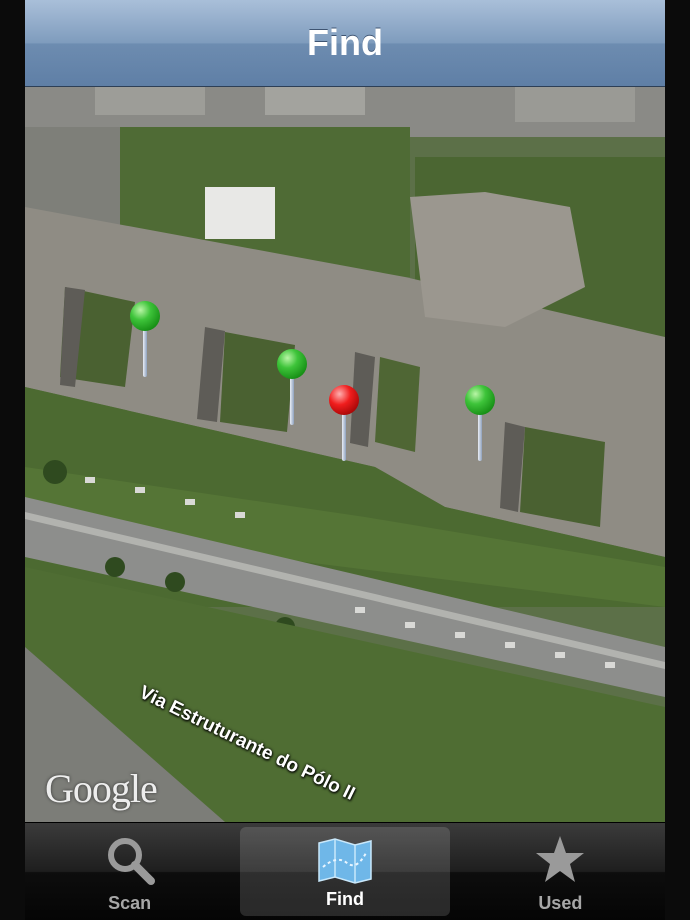 The width and height of the screenshot is (690, 920). Describe the element at coordinates (344, 899) in the screenshot. I see `tab-find-label: Find` at that location.